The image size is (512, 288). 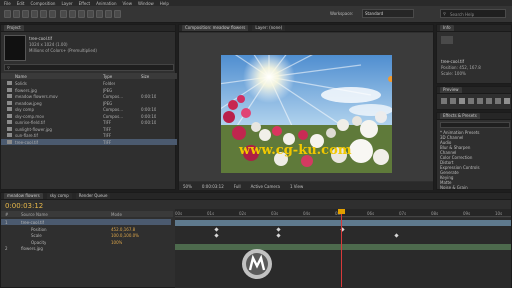 What do you see at coordinates (149, 116) in the screenshot?
I see `project-item-size: 0:00:10` at bounding box center [149, 116].